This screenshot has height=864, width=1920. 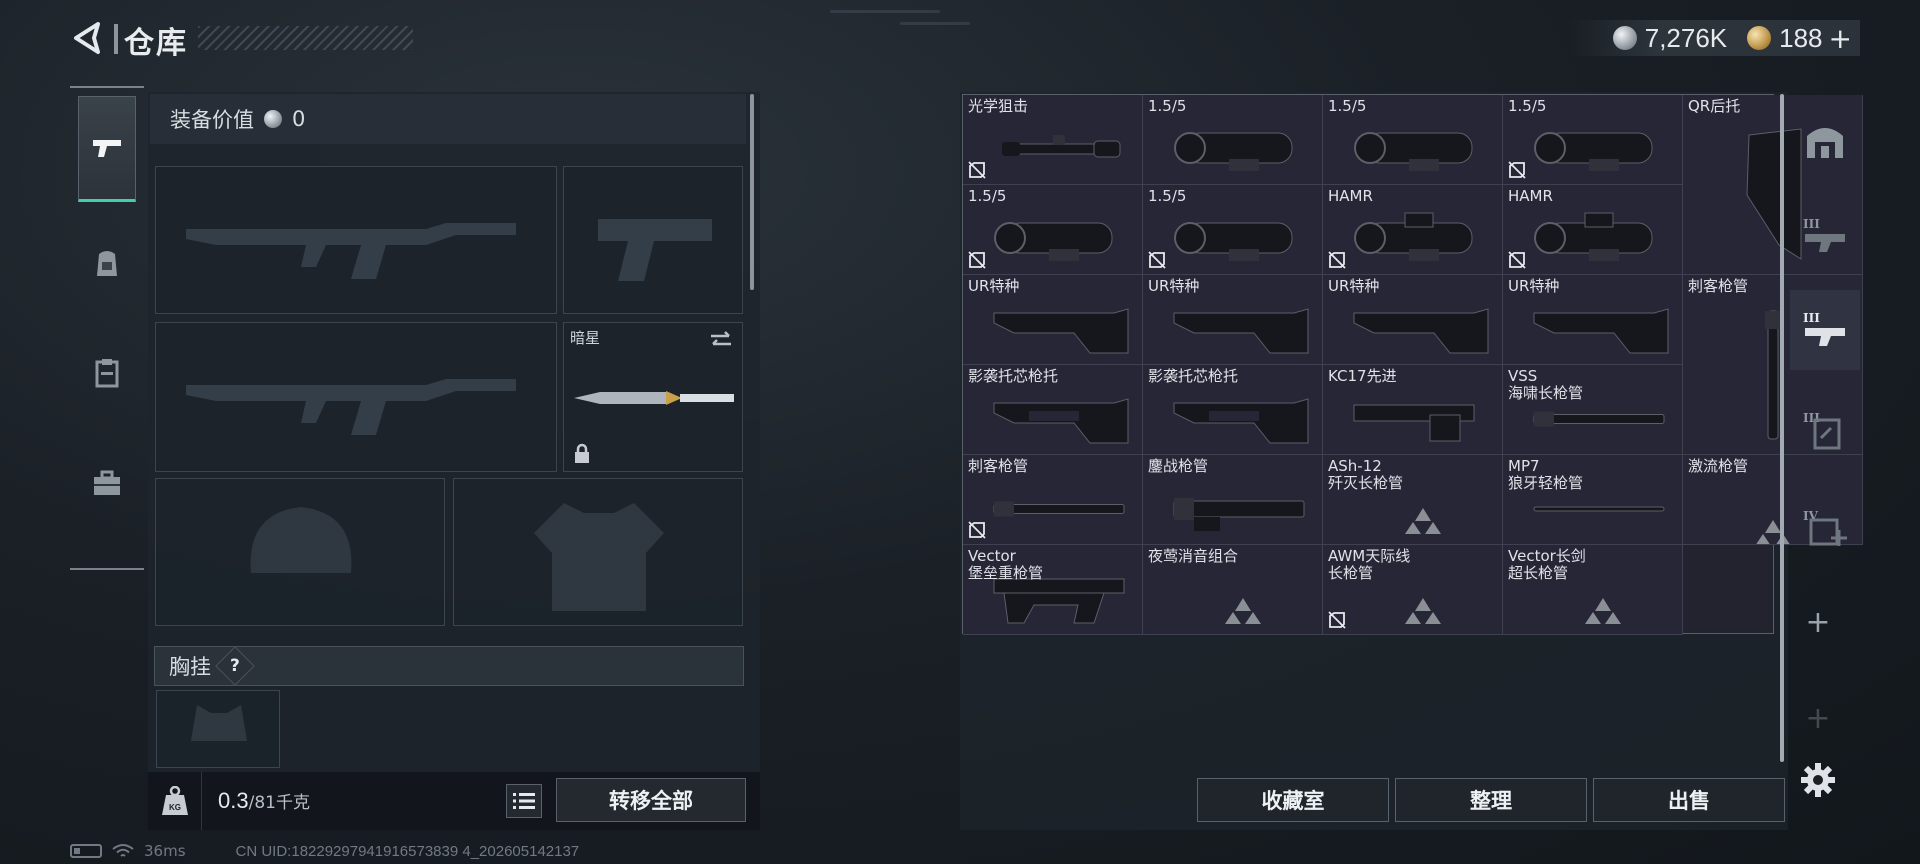 I want to click on silver-coin-icon, so click(x=273, y=119).